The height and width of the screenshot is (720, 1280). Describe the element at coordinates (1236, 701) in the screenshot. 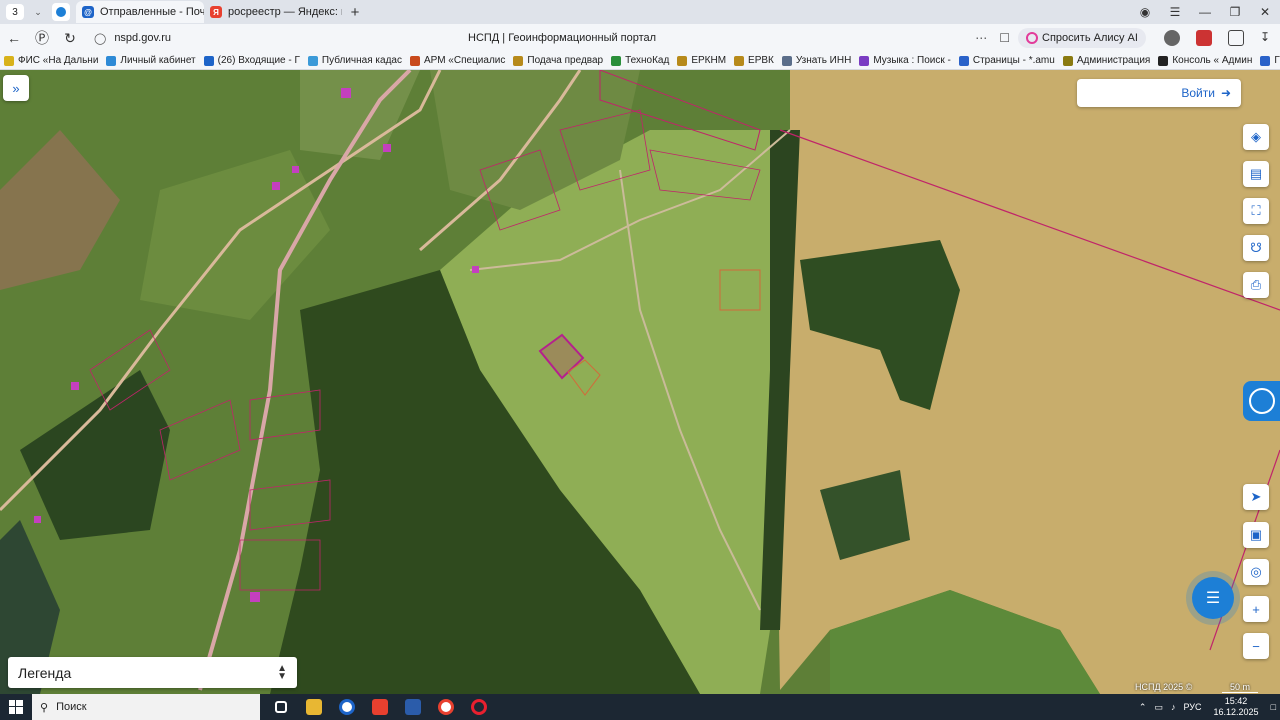

I see `clock-time: 15:42` at that location.